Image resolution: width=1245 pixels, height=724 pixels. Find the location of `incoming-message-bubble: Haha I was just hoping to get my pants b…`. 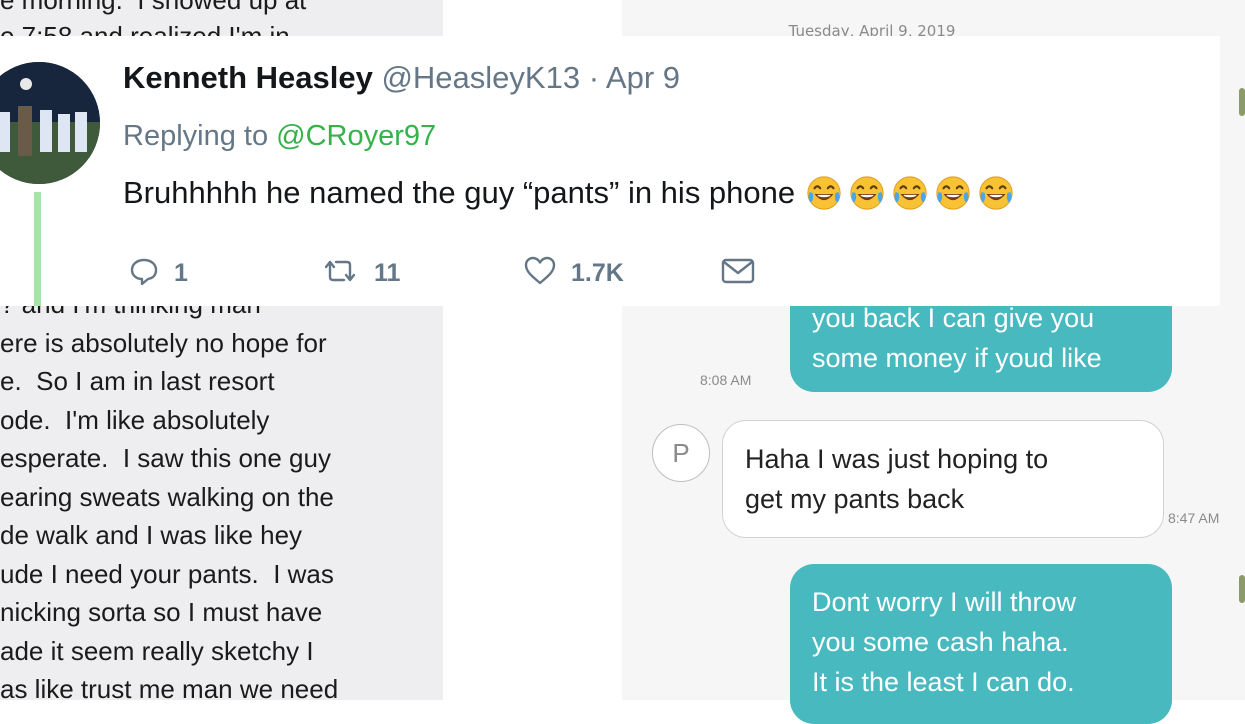

incoming-message-bubble: Haha I was just hoping to get my pants b… is located at coordinates (943, 479).